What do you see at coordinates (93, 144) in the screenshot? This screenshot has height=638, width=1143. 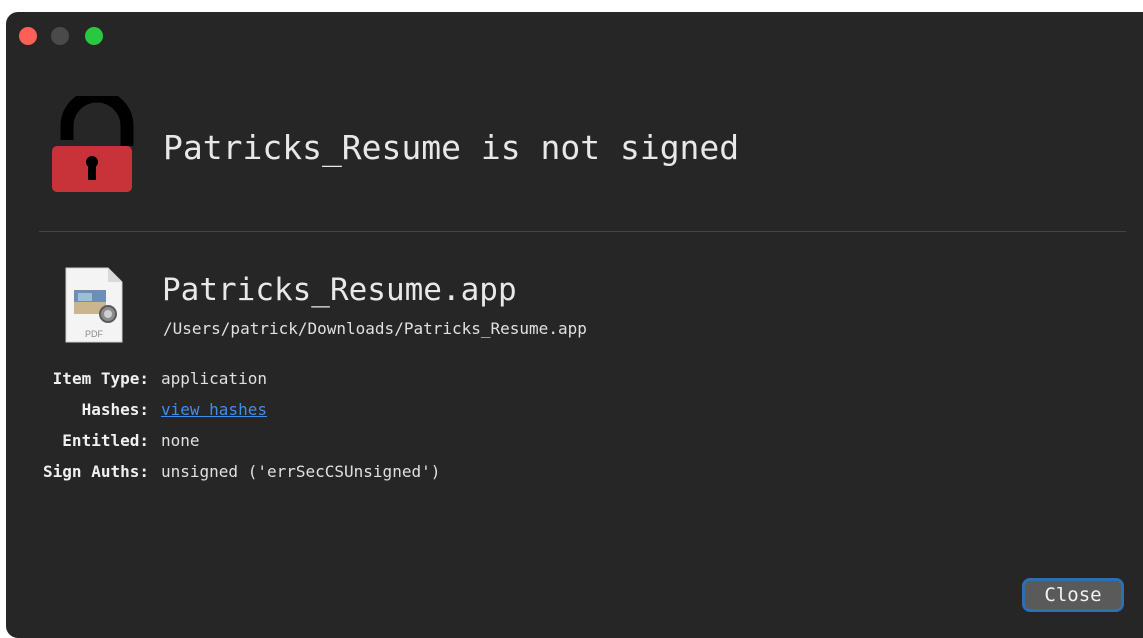 I see `unlocked-padlock-icon` at bounding box center [93, 144].